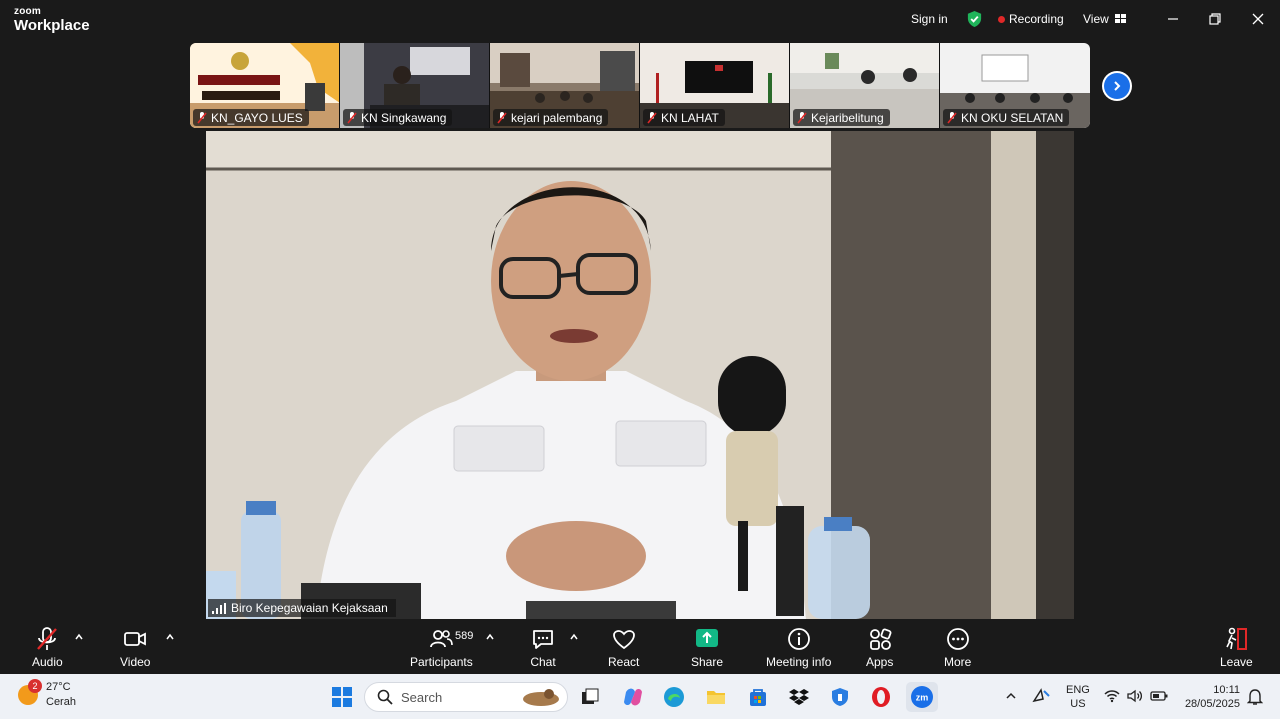  I want to click on participant-name-tag: KN LAHAT, so click(684, 117).